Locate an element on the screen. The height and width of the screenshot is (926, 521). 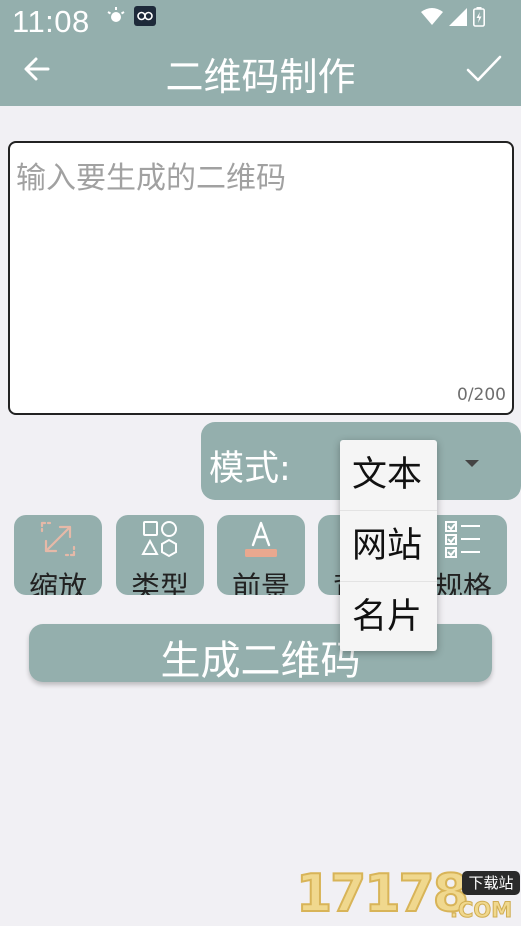
dropdown-option-text: 文本 is located at coordinates (388, 475).